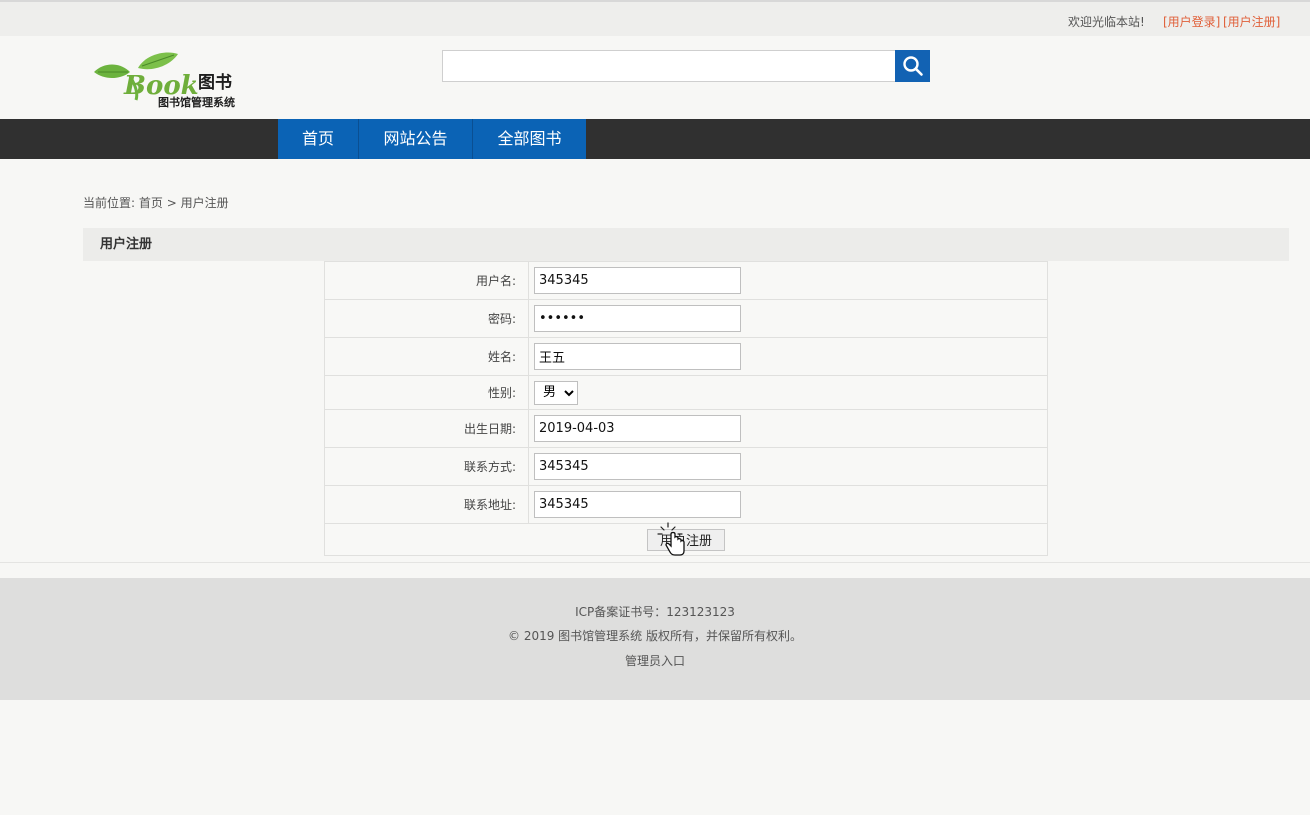  Describe the element at coordinates (655, 139) in the screenshot. I see `main-nav: 首页 网站公告 全部图书` at that location.